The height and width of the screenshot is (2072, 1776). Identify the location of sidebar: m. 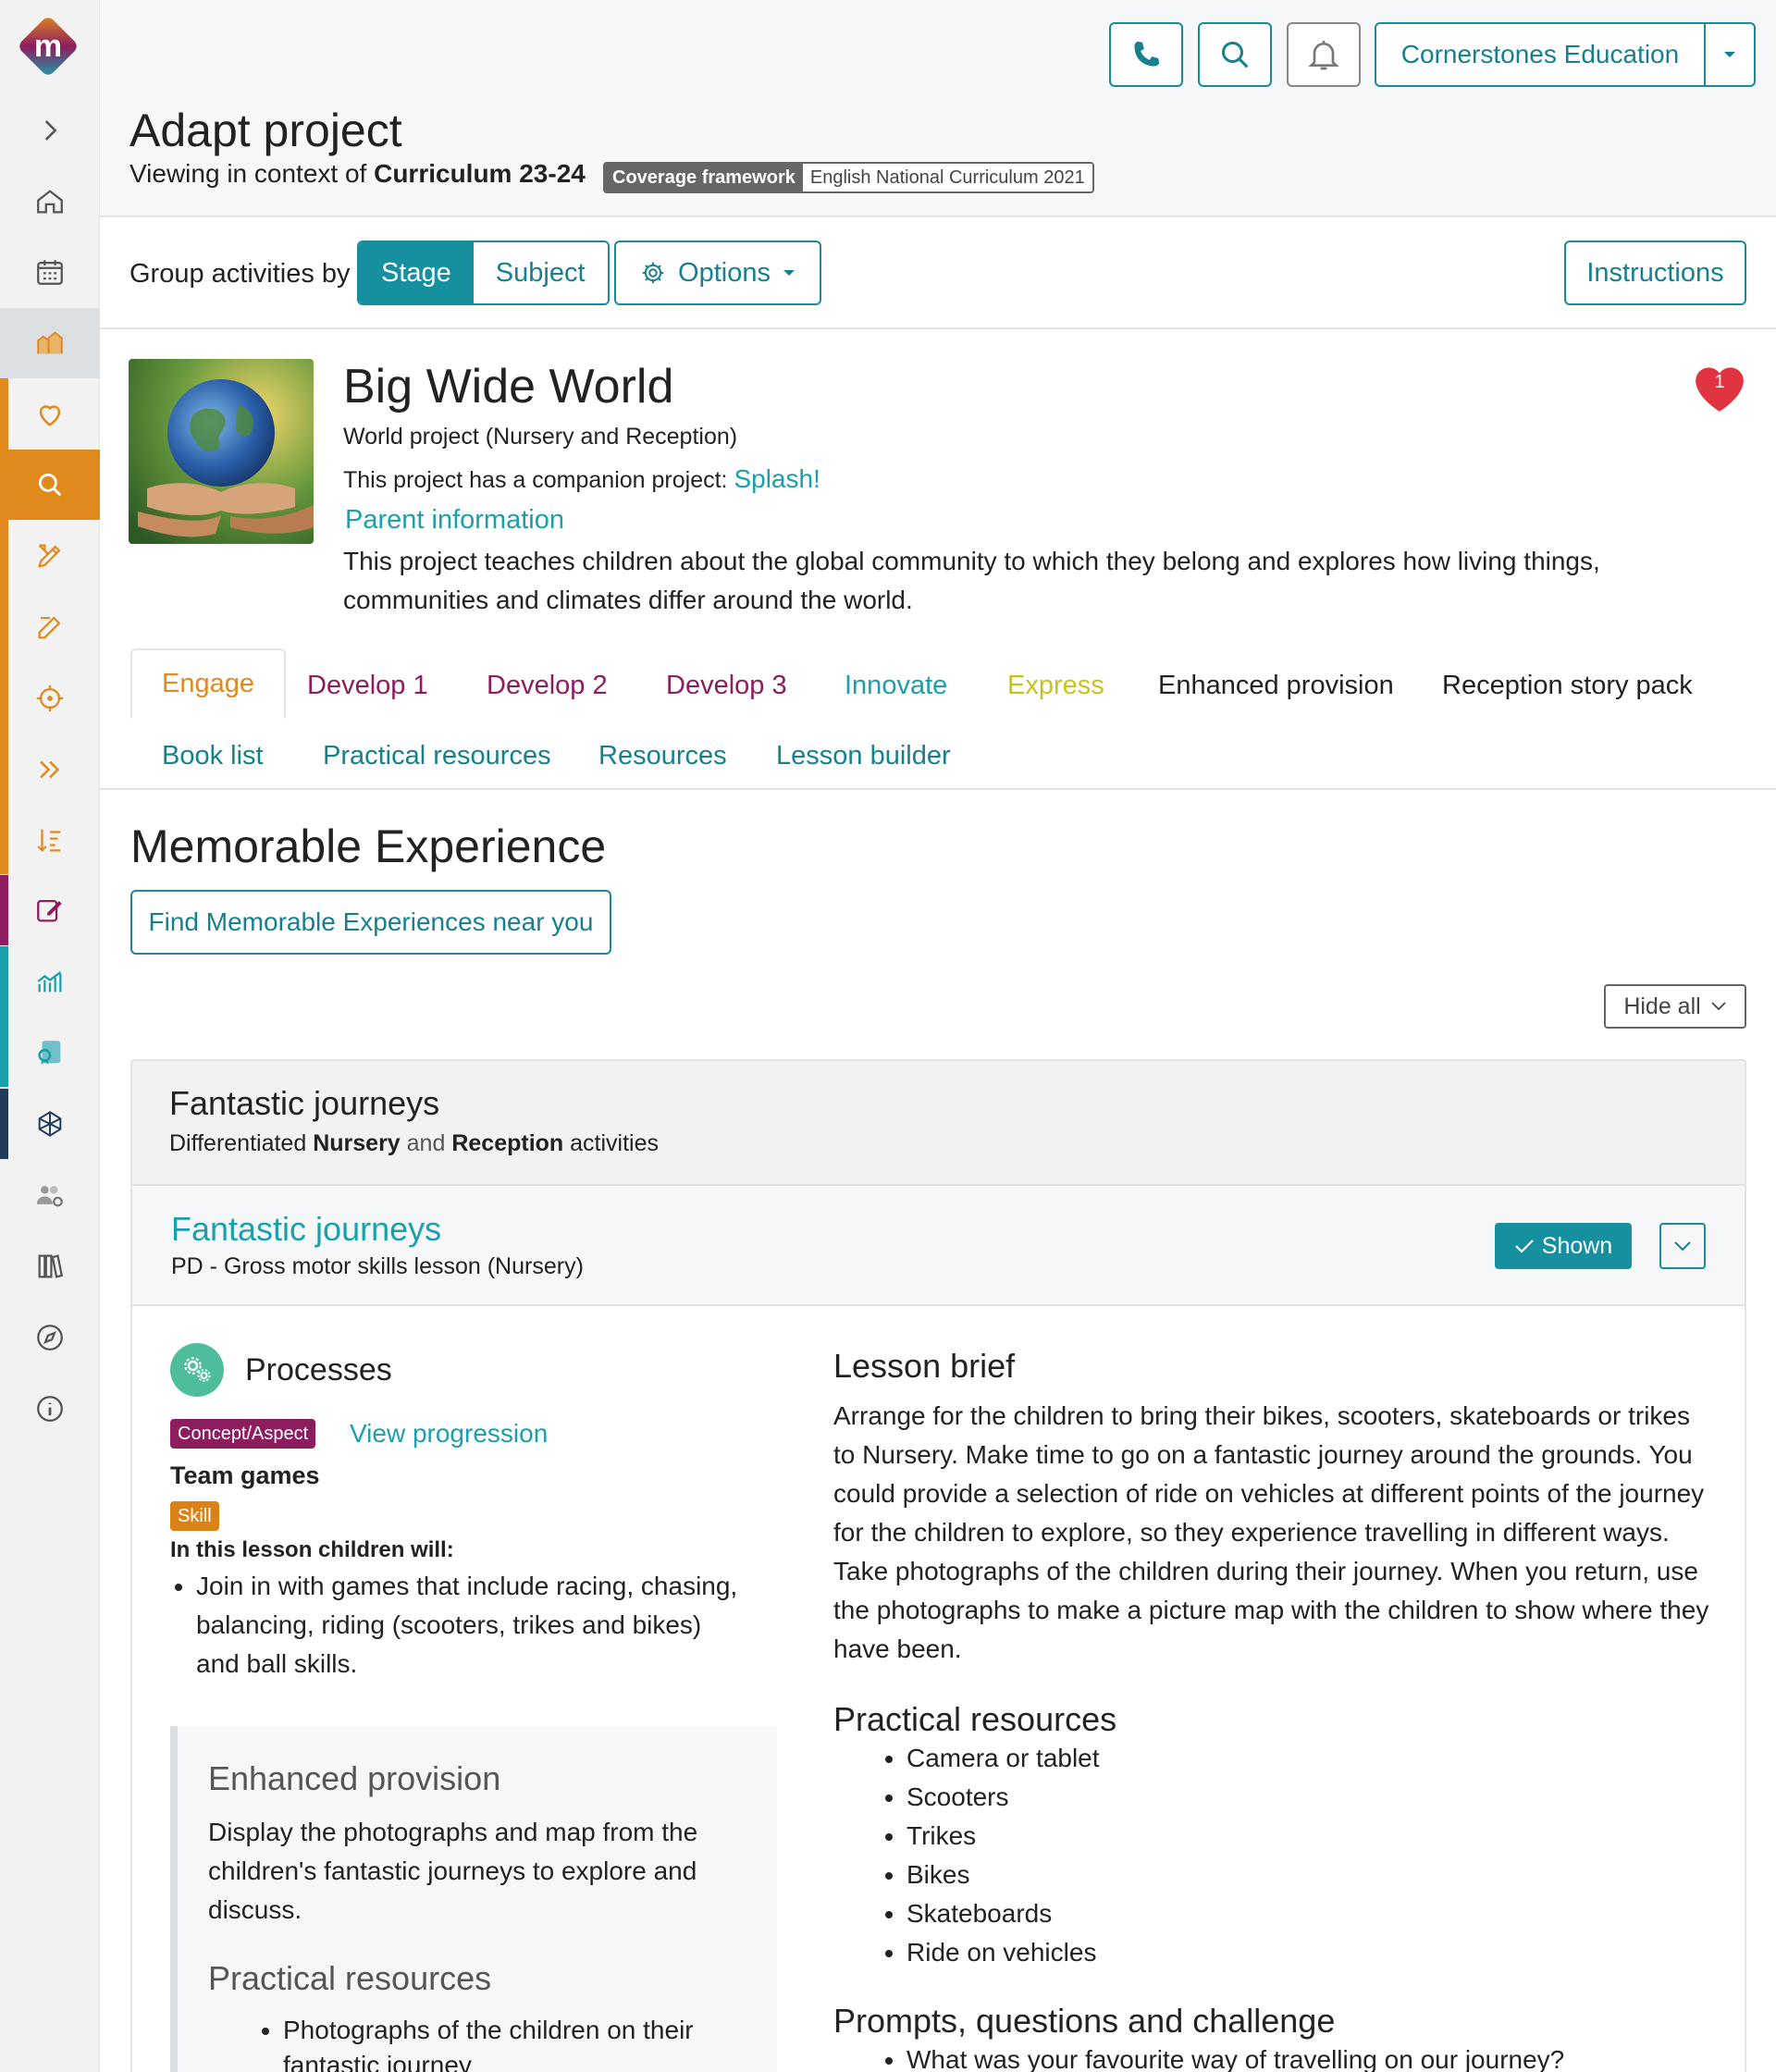
(50, 1036).